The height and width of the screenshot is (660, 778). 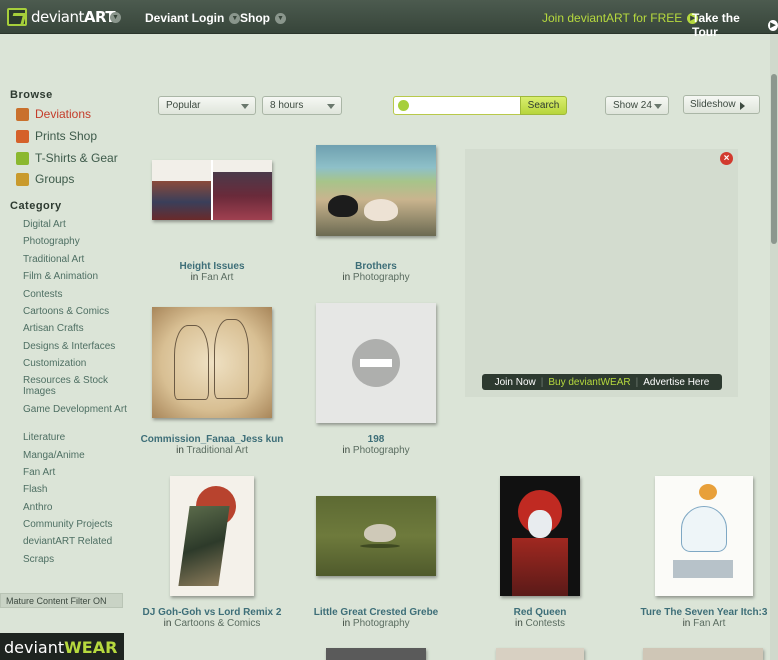 I want to click on deviation-title: 198, so click(x=376, y=439).